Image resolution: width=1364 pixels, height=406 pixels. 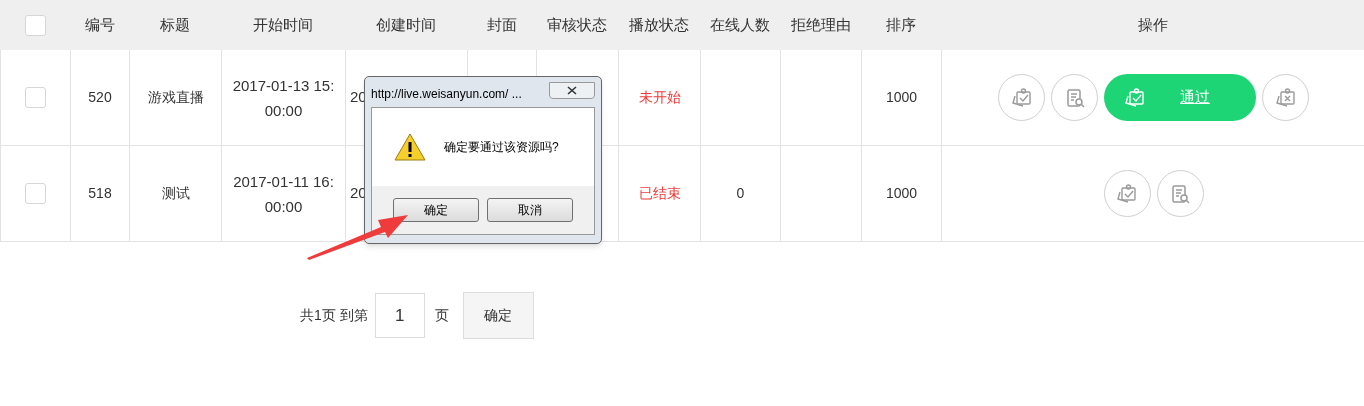 I want to click on column-header: 编号, so click(x=99, y=24).